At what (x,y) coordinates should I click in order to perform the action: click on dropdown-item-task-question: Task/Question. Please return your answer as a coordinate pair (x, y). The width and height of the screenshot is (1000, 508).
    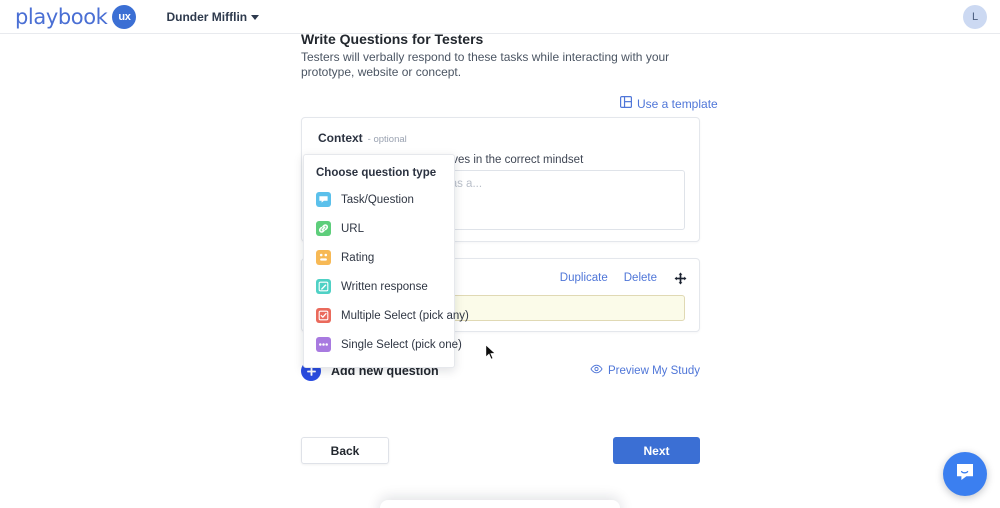
    Looking at the image, I should click on (379, 199).